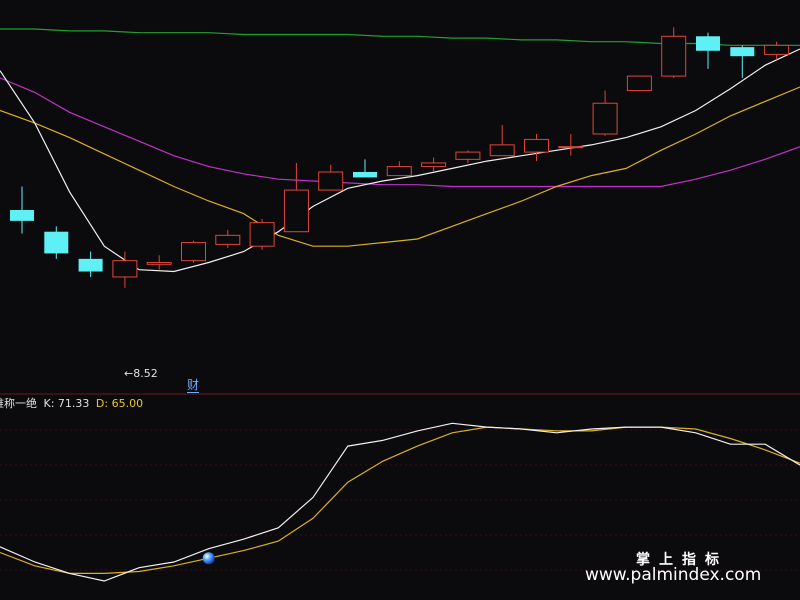  What do you see at coordinates (119, 403) in the screenshot?
I see `d-value-label: D: 65.00` at bounding box center [119, 403].